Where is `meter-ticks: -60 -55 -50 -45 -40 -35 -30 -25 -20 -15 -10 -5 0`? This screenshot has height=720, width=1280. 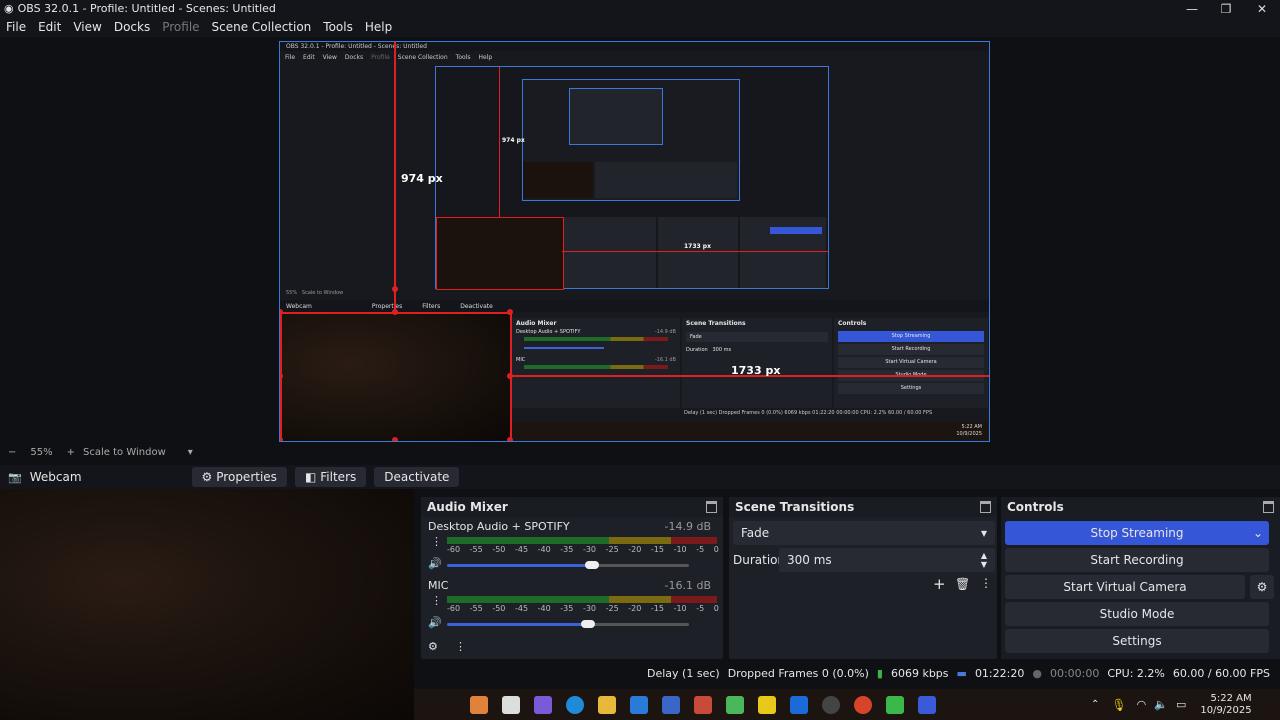 meter-ticks: -60 -55 -50 -45 -40 -35 -30 -25 -20 -15 -10 -5 0 is located at coordinates (583, 608).